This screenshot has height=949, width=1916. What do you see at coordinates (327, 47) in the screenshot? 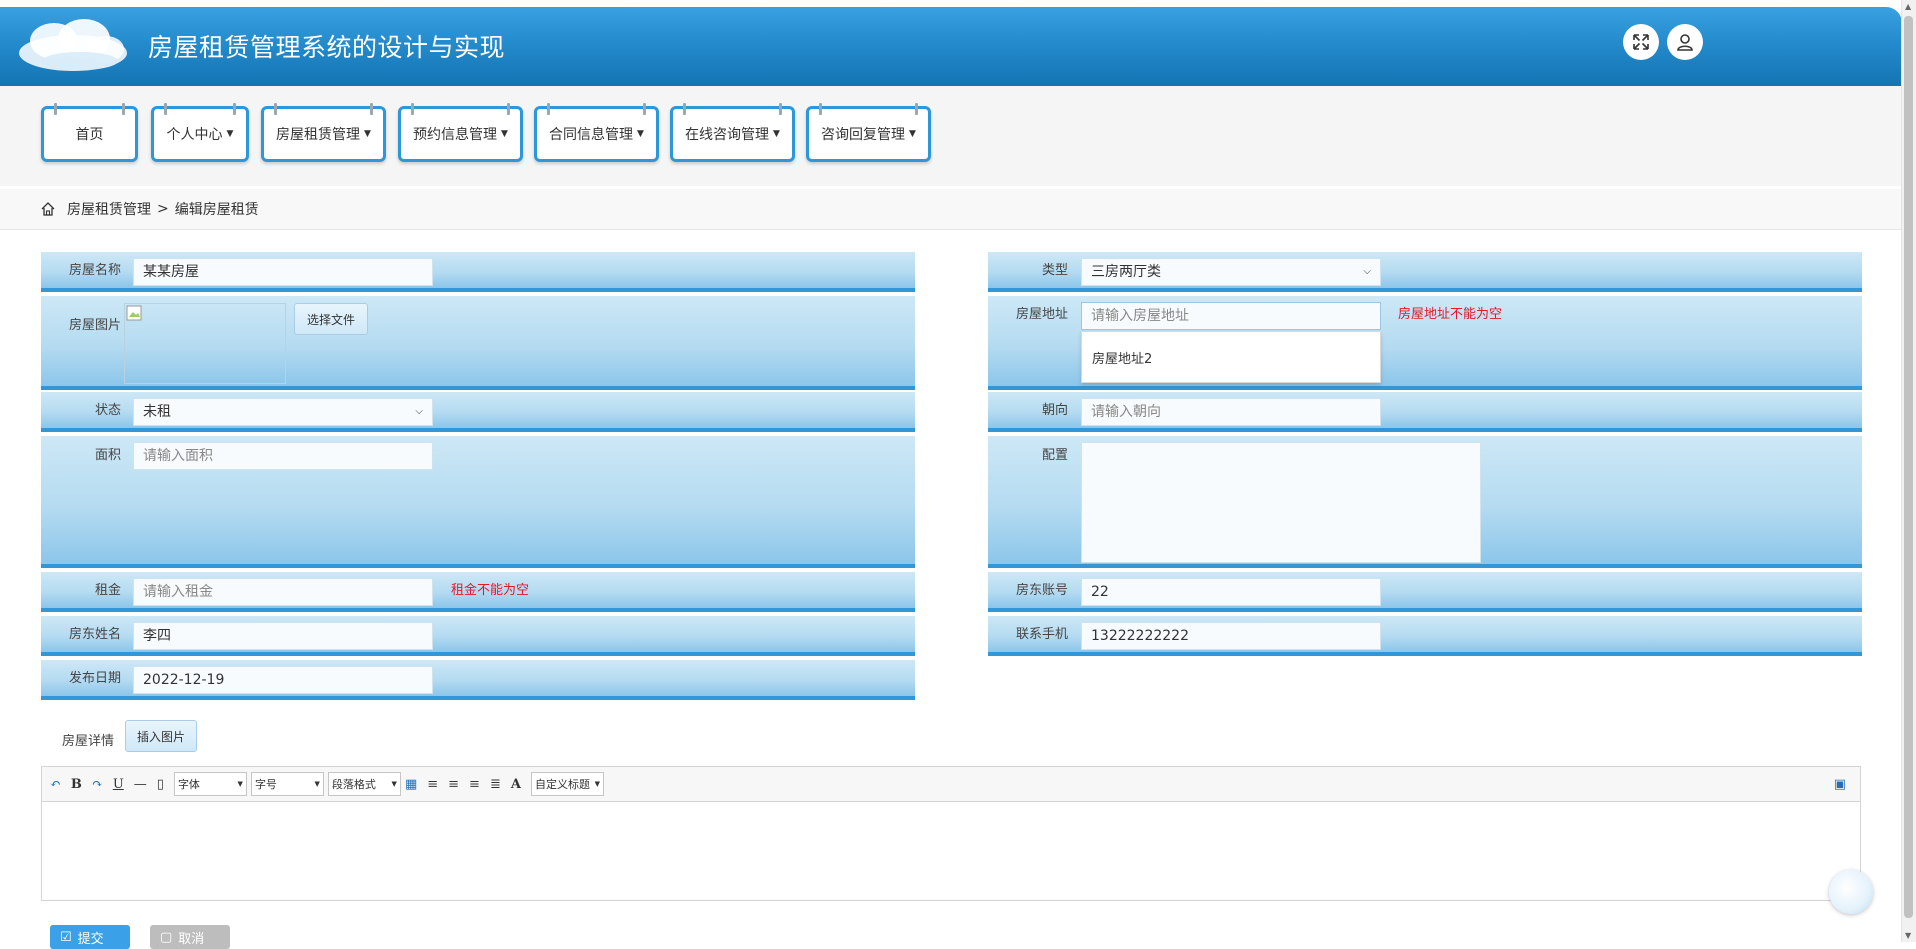
I see `app-title: 房屋租赁管理系统的设计与实现` at bounding box center [327, 47].